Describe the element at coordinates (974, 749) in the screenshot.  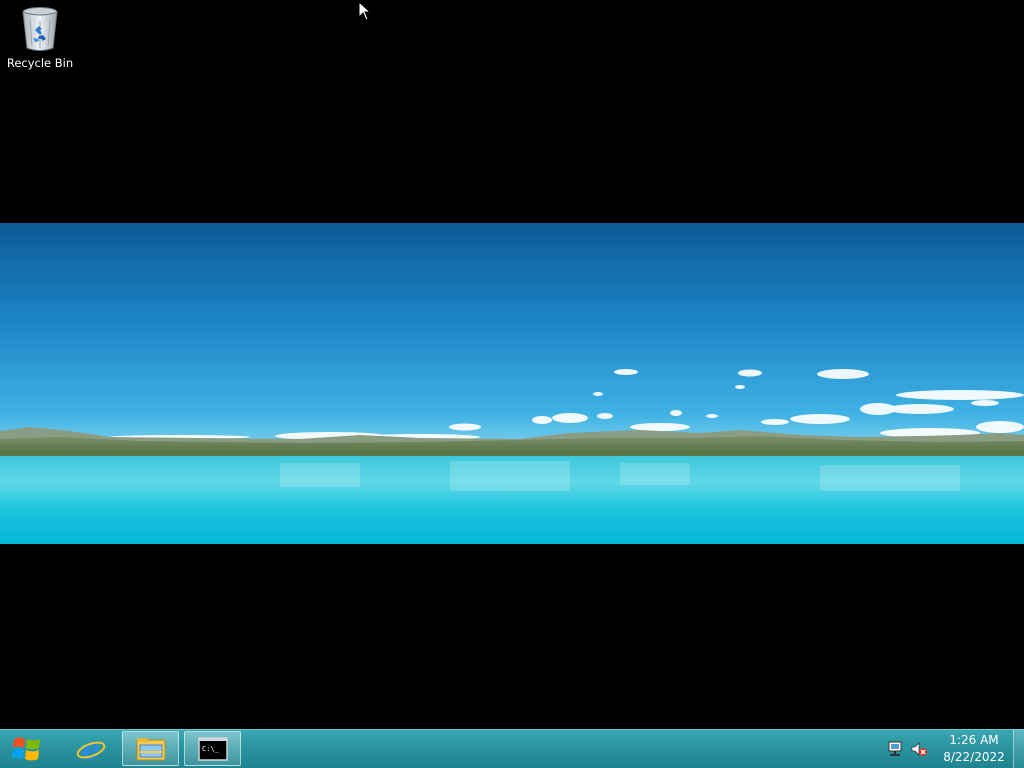
I see `clock: 1:26 AM 8/22/2022` at that location.